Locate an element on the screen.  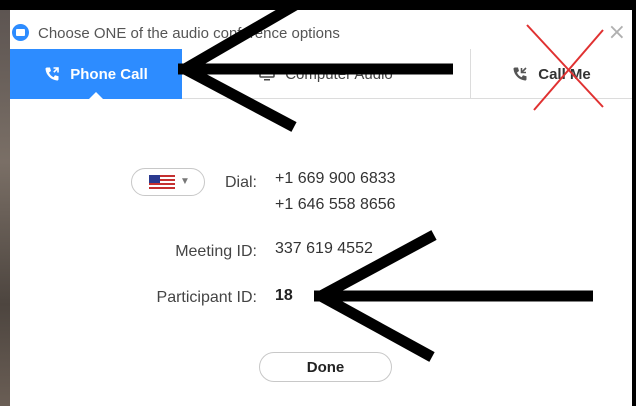
meeting-id-value: 337 619 4552 is located at coordinates (324, 248).